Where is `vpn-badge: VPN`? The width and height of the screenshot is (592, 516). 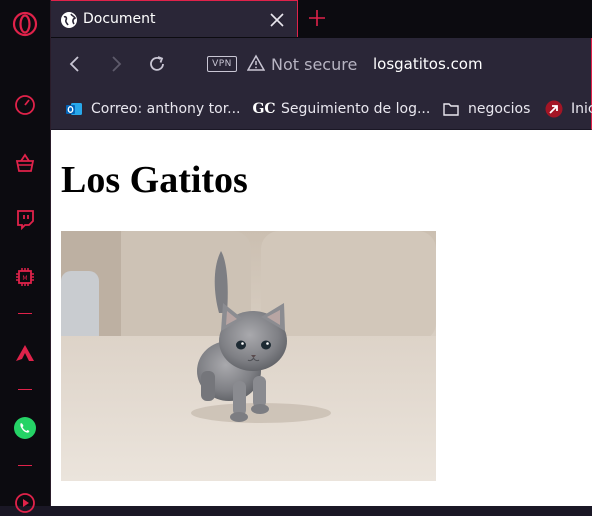
vpn-badge: VPN is located at coordinates (222, 64).